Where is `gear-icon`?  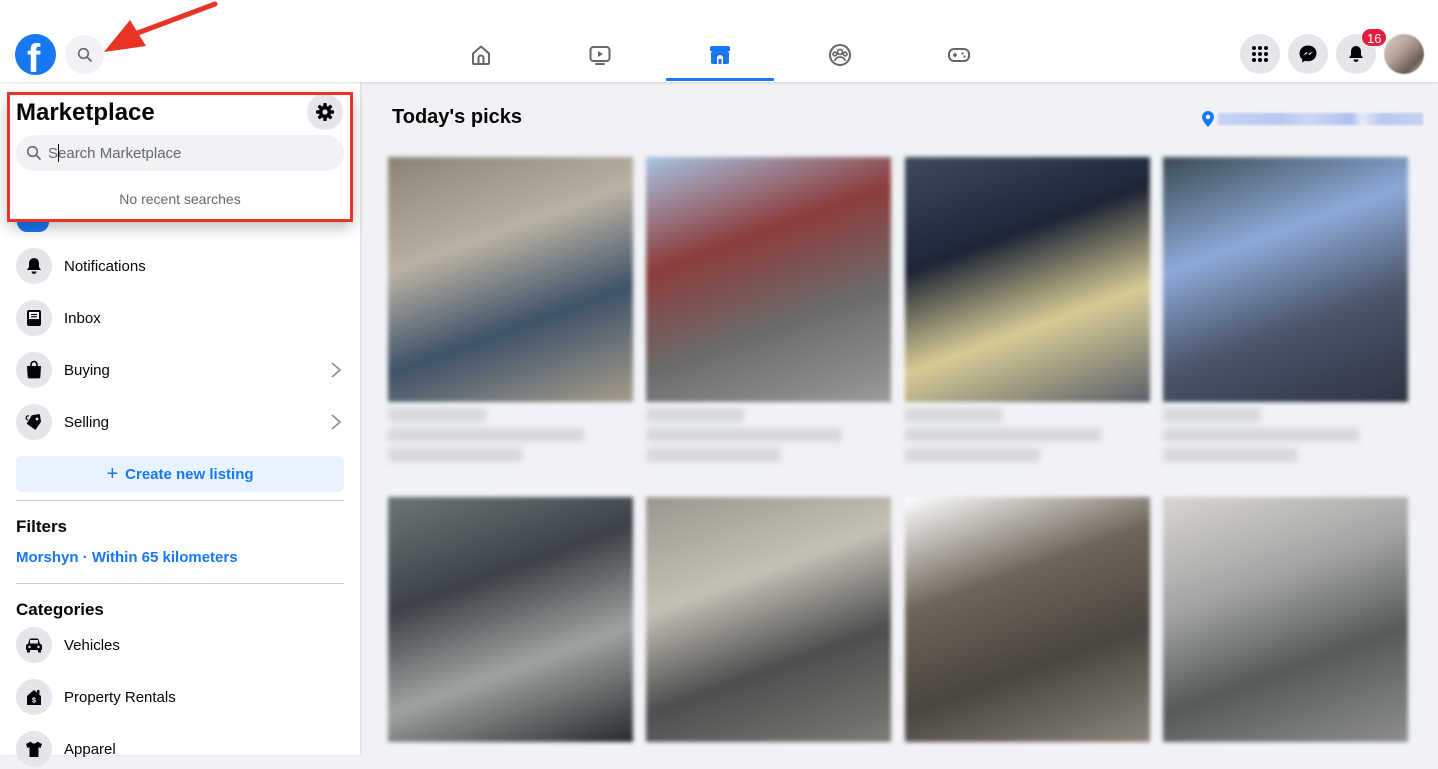
gear-icon is located at coordinates (325, 112).